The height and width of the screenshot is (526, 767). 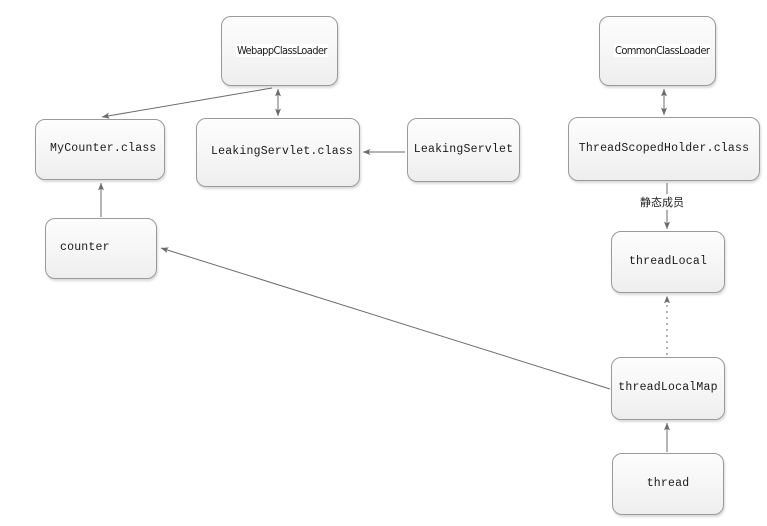 What do you see at coordinates (282, 152) in the screenshot?
I see `node-label: LeakingServlet.class` at bounding box center [282, 152].